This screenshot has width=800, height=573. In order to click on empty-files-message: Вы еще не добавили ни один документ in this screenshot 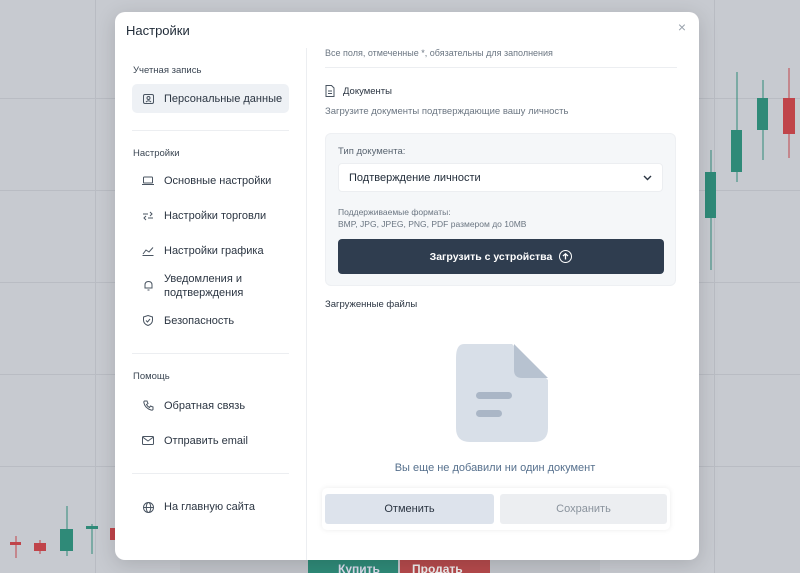, I will do `click(495, 468)`.